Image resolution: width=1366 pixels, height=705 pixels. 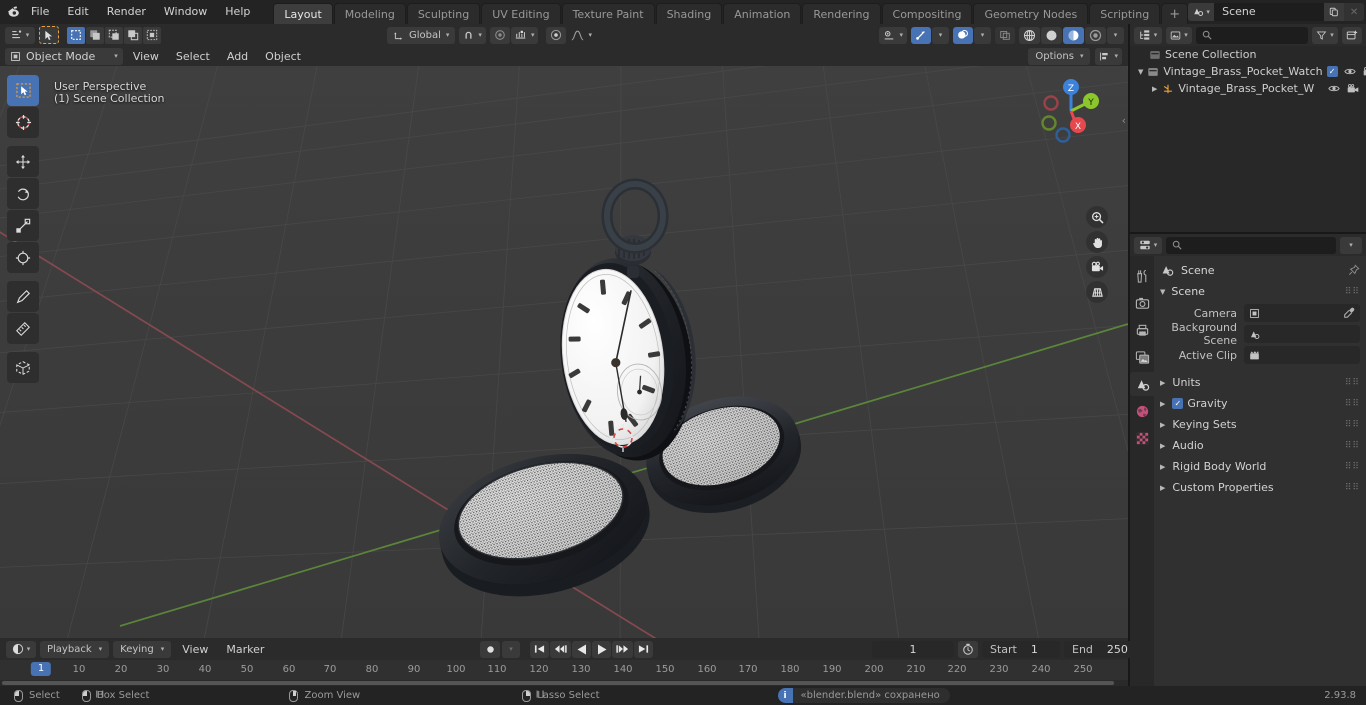 What do you see at coordinates (23, 161) in the screenshot?
I see `tool-move-button` at bounding box center [23, 161].